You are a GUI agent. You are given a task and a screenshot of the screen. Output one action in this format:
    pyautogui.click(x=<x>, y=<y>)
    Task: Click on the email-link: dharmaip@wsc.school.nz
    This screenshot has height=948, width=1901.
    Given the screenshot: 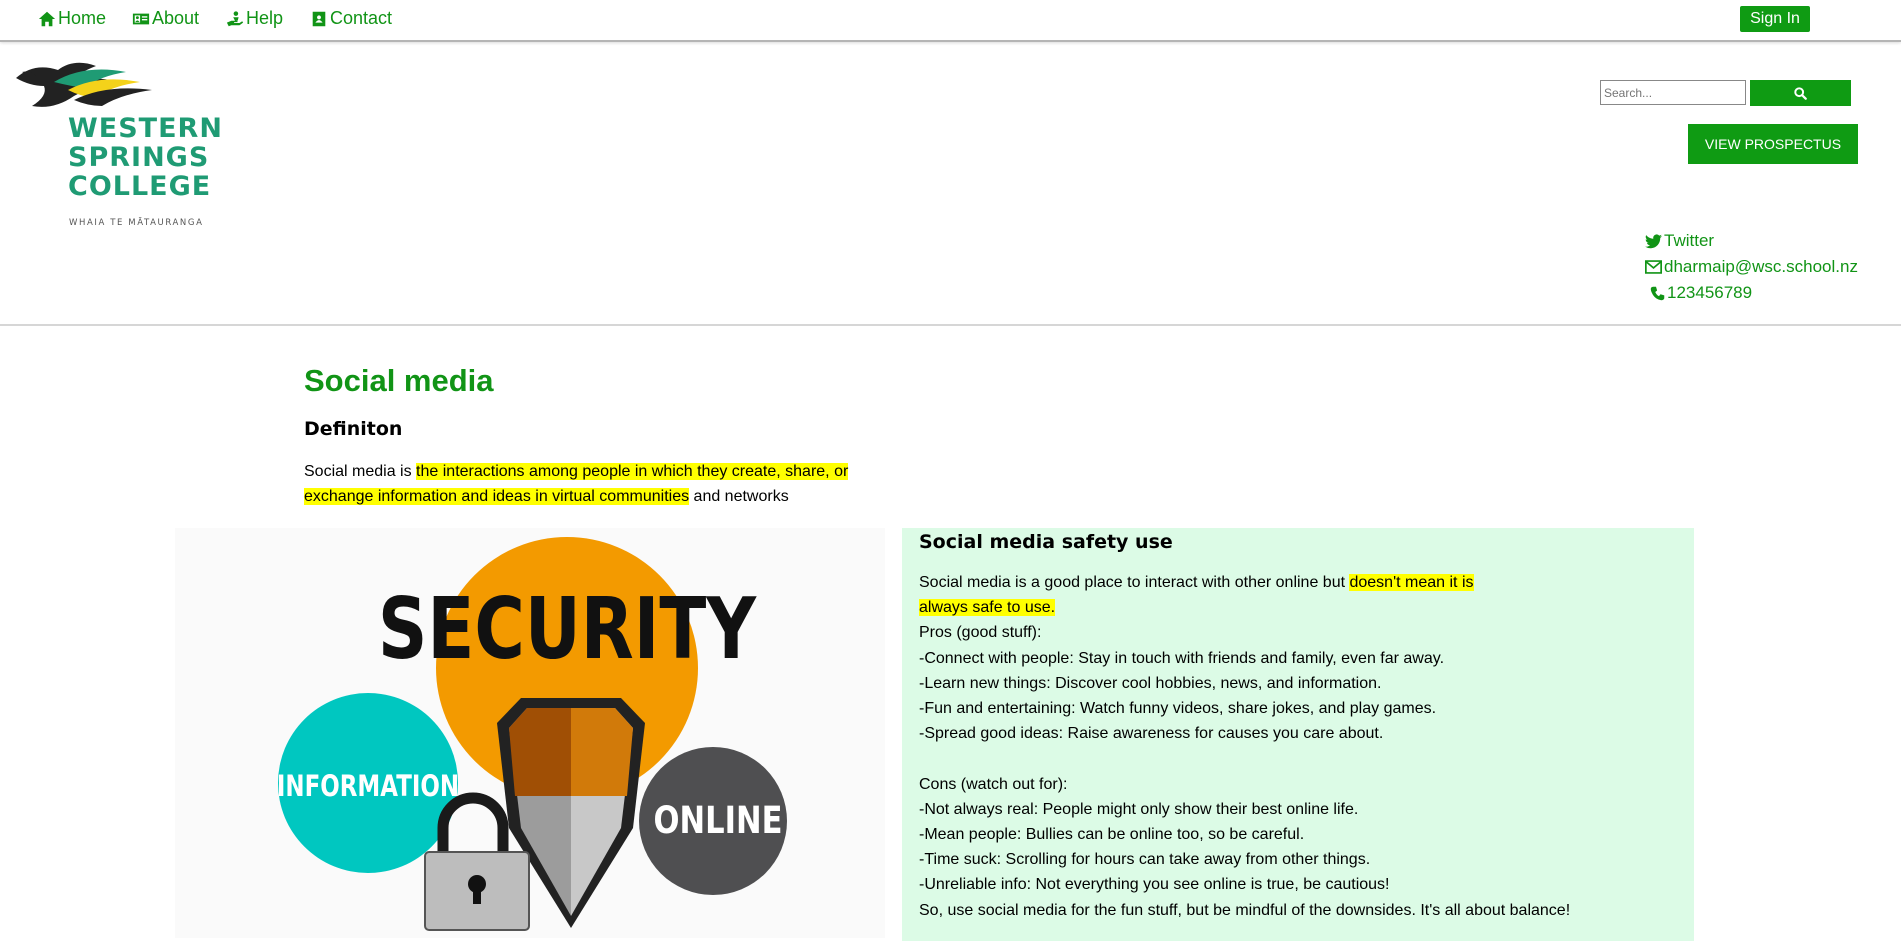 What is the action you would take?
    pyautogui.click(x=1751, y=267)
    